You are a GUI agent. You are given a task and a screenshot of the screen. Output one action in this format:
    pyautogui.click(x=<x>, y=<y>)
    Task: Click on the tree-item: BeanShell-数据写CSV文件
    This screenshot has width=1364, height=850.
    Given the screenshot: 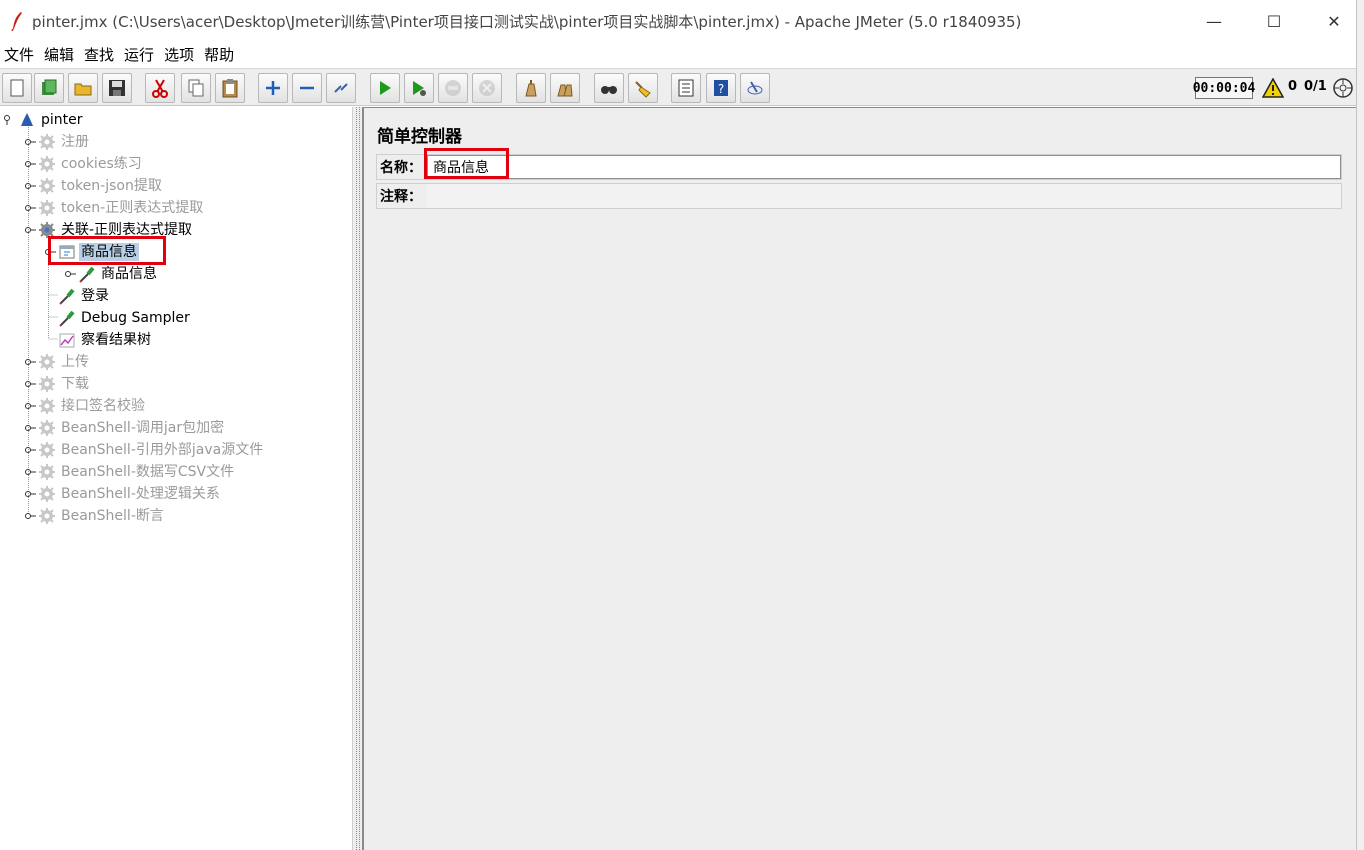 What is the action you would take?
    pyautogui.click(x=130, y=472)
    